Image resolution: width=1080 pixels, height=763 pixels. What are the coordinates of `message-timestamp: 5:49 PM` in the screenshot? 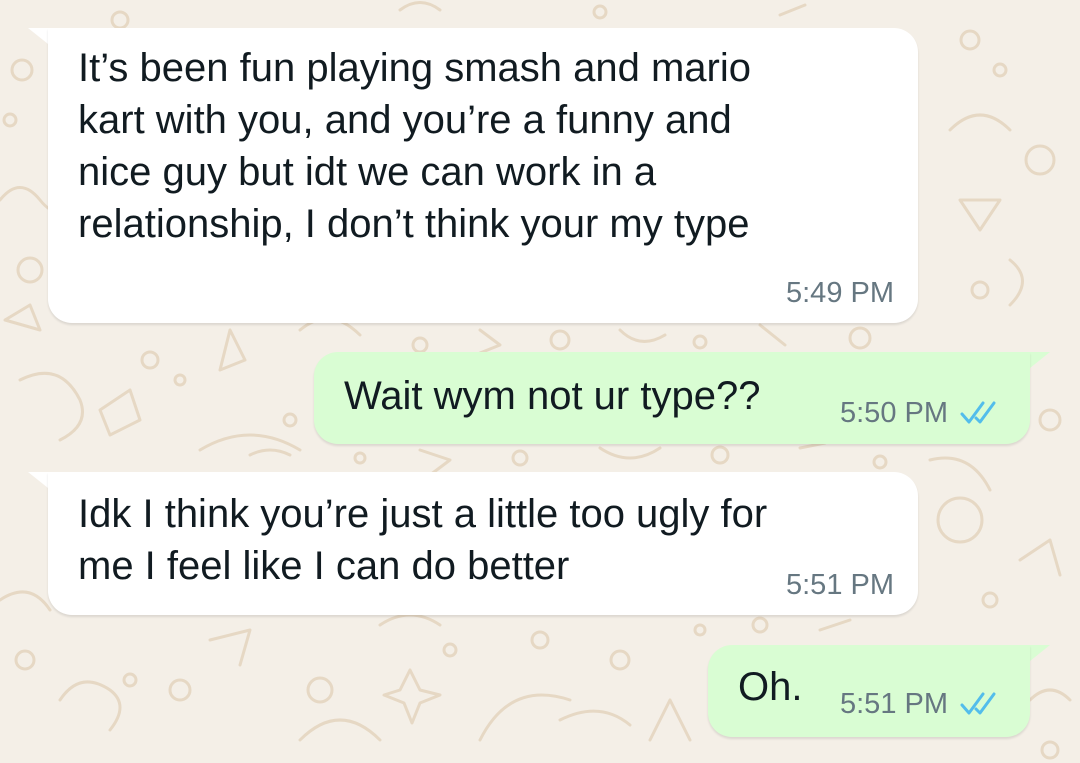 It's located at (840, 293).